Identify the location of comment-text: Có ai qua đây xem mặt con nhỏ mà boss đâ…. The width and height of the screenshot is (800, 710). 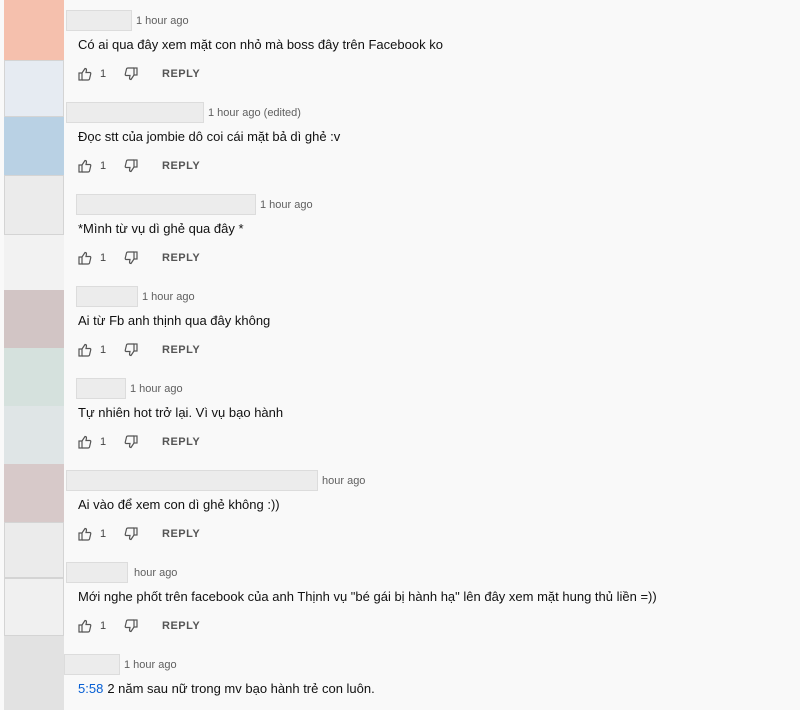
(260, 44).